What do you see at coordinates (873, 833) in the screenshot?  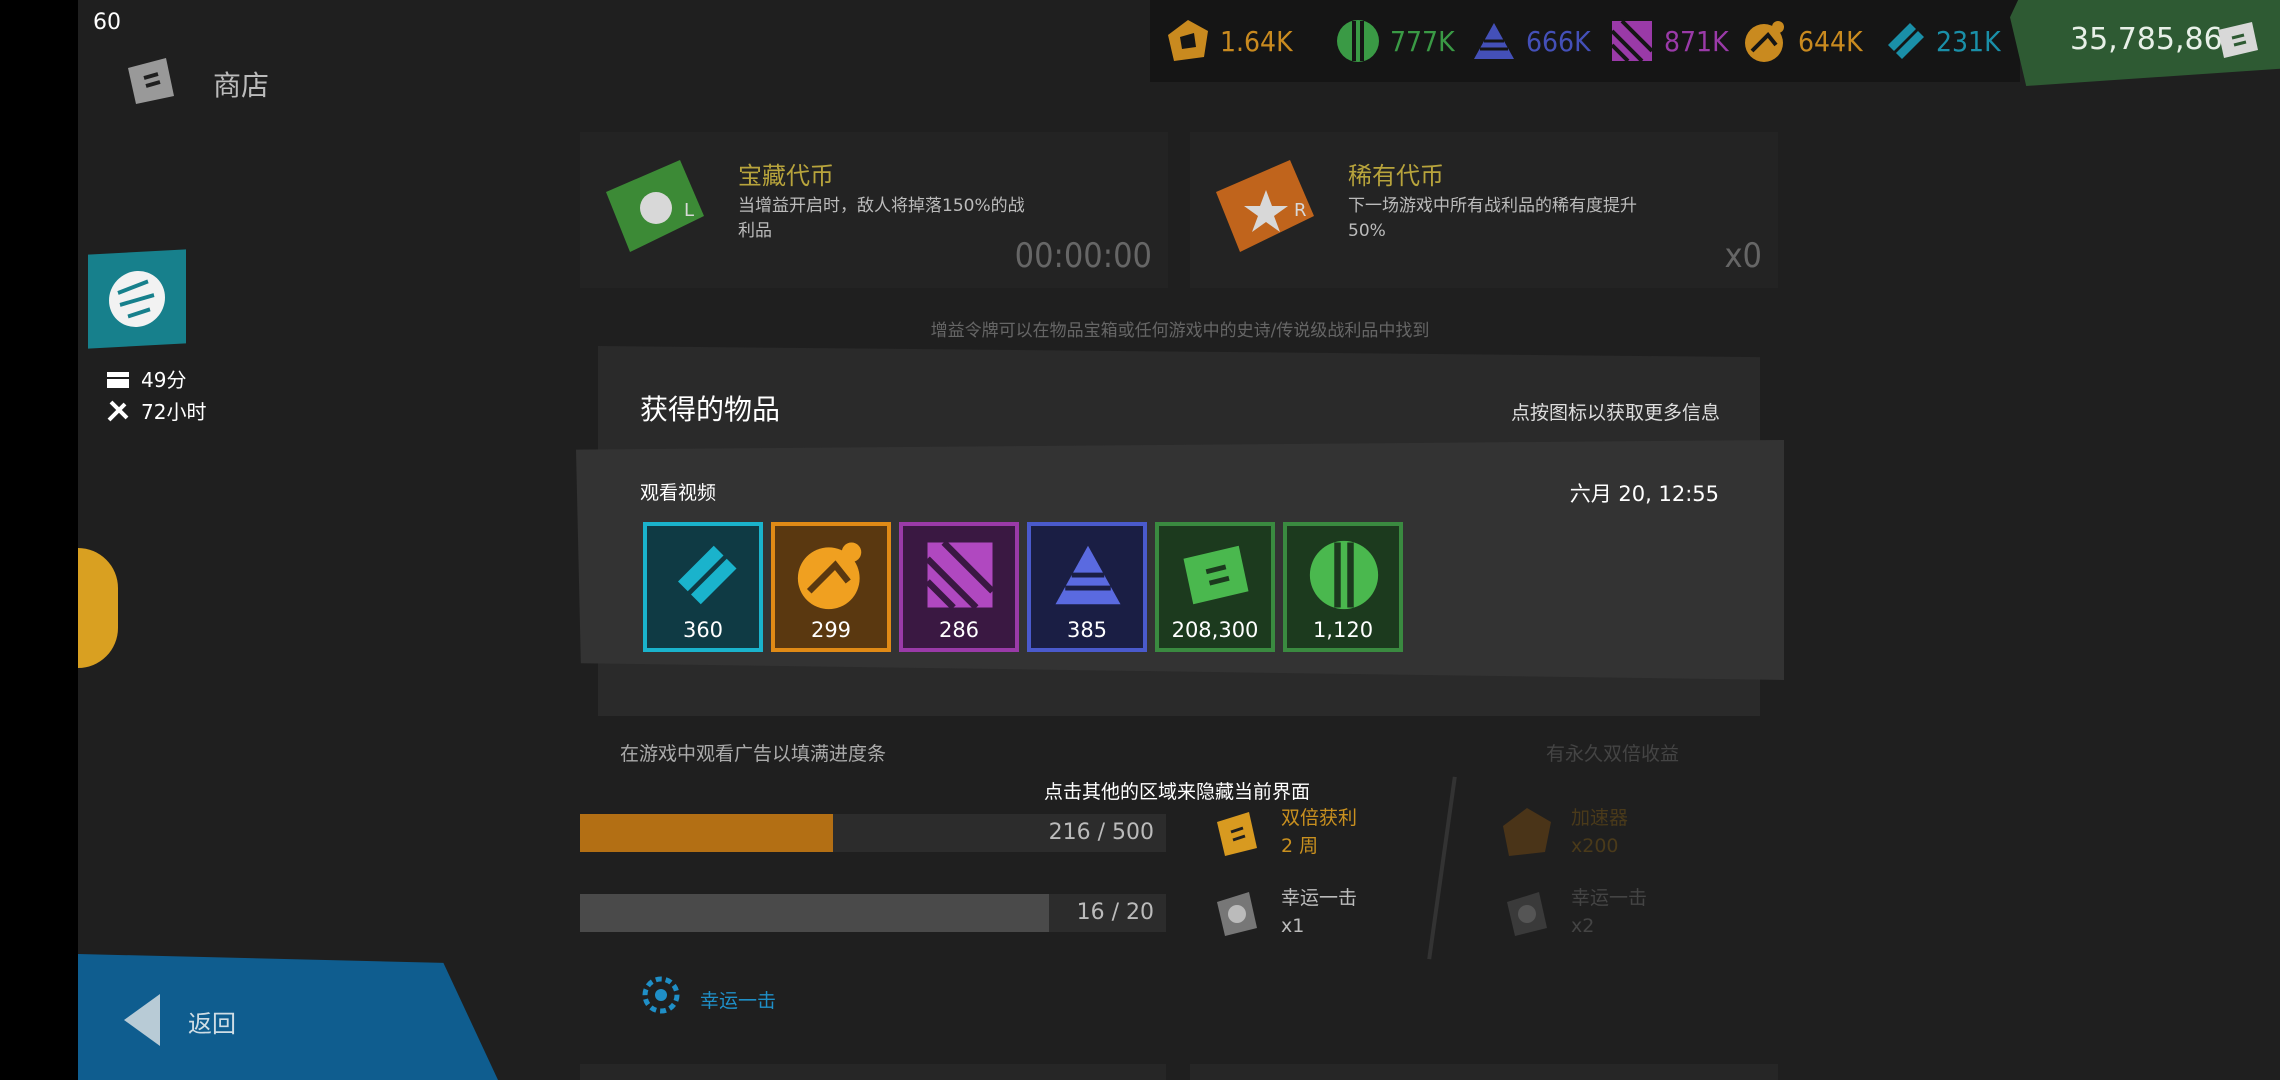 I see `progress-bar-double: 216 / 500` at bounding box center [873, 833].